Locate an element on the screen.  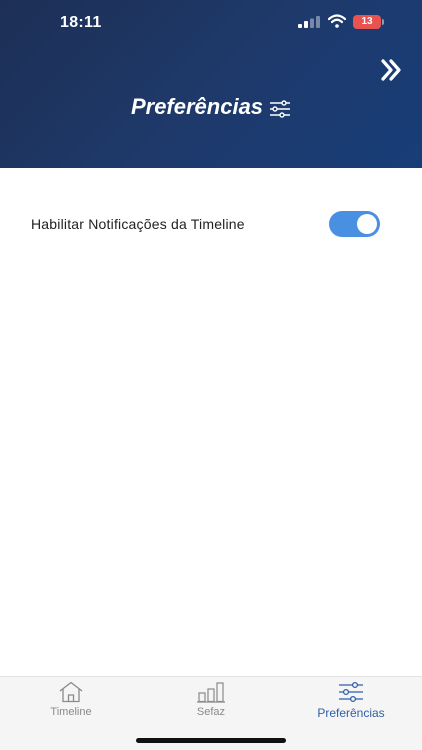
home-indicator is located at coordinates (211, 740).